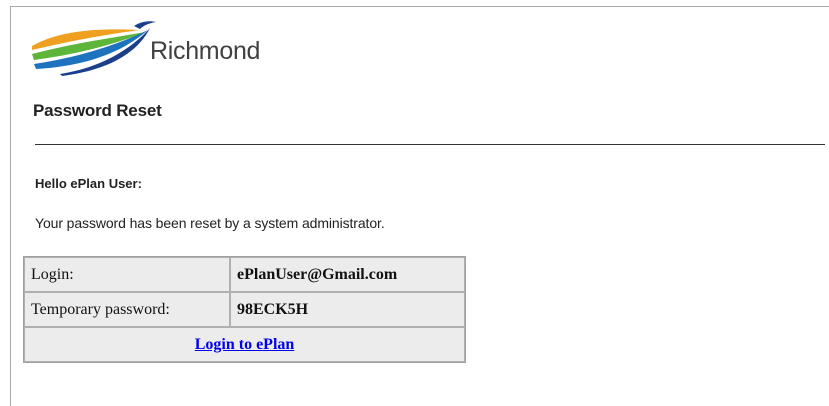 The width and height of the screenshot is (829, 406). I want to click on login-link-cell: Login to ePlan, so click(244, 344).